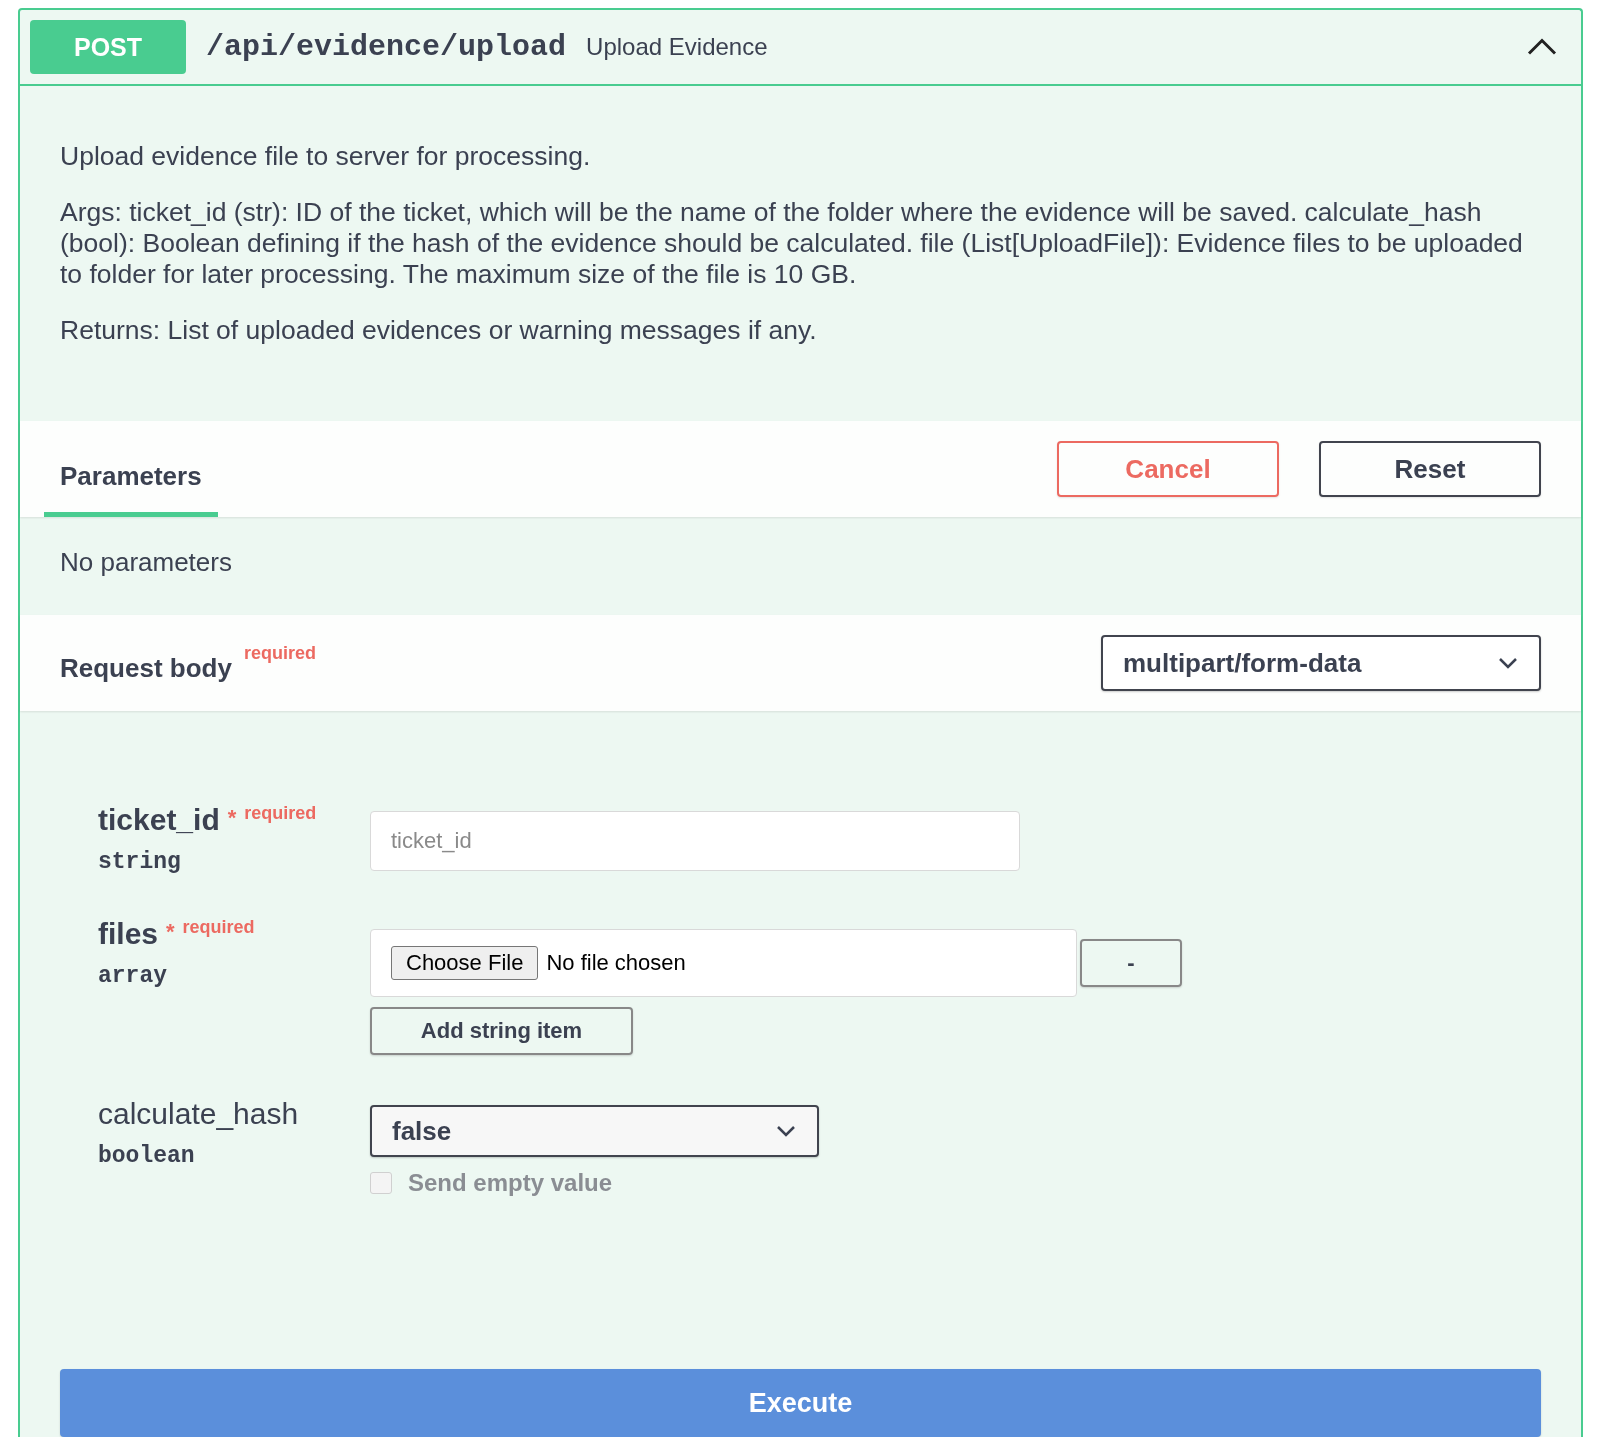 The height and width of the screenshot is (1437, 1600). Describe the element at coordinates (146, 1156) in the screenshot. I see `field-type: boolean` at that location.